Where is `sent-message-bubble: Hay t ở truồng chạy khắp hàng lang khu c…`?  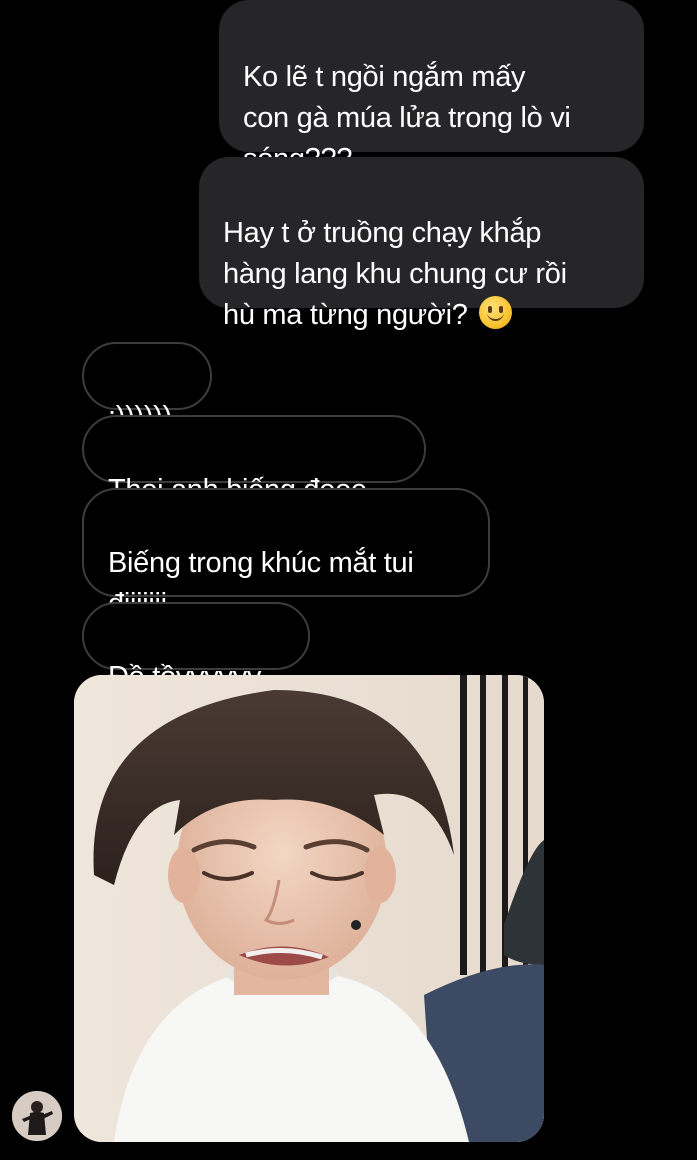
sent-message-bubble: Hay t ở truồng chạy khắp hàng lang khu c… is located at coordinates (421, 244).